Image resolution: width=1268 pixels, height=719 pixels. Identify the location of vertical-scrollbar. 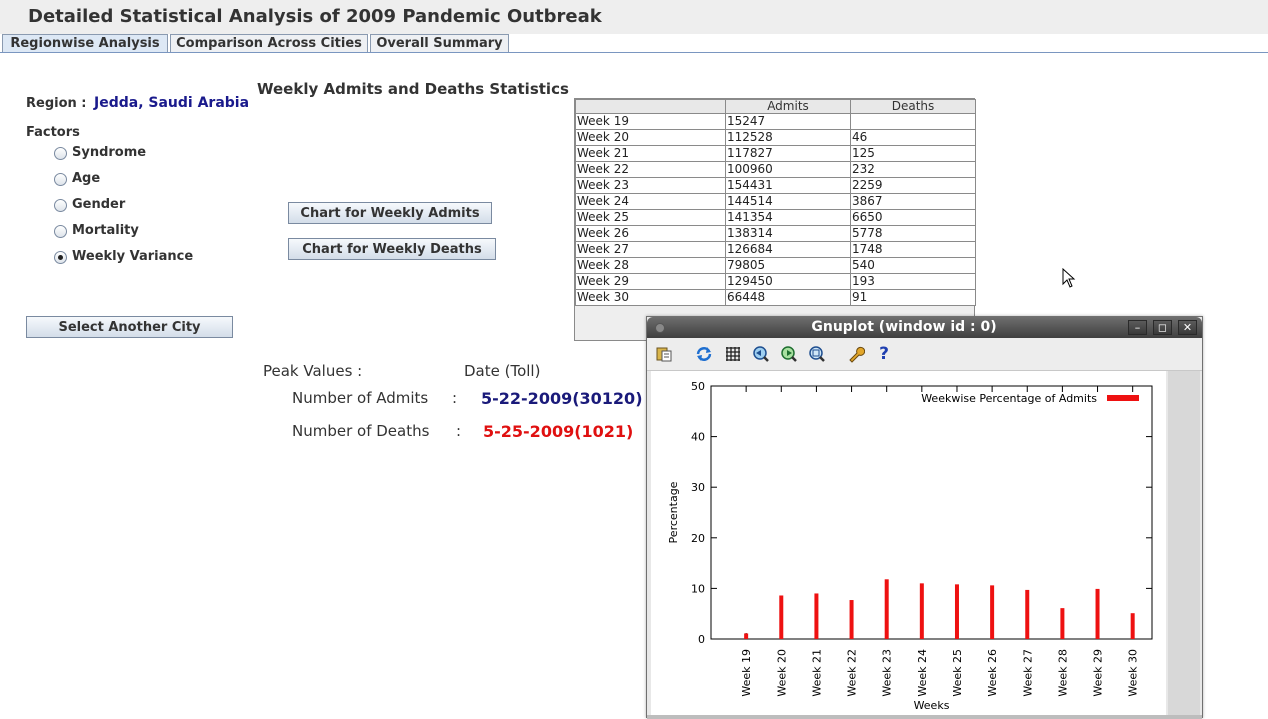
(1184, 543).